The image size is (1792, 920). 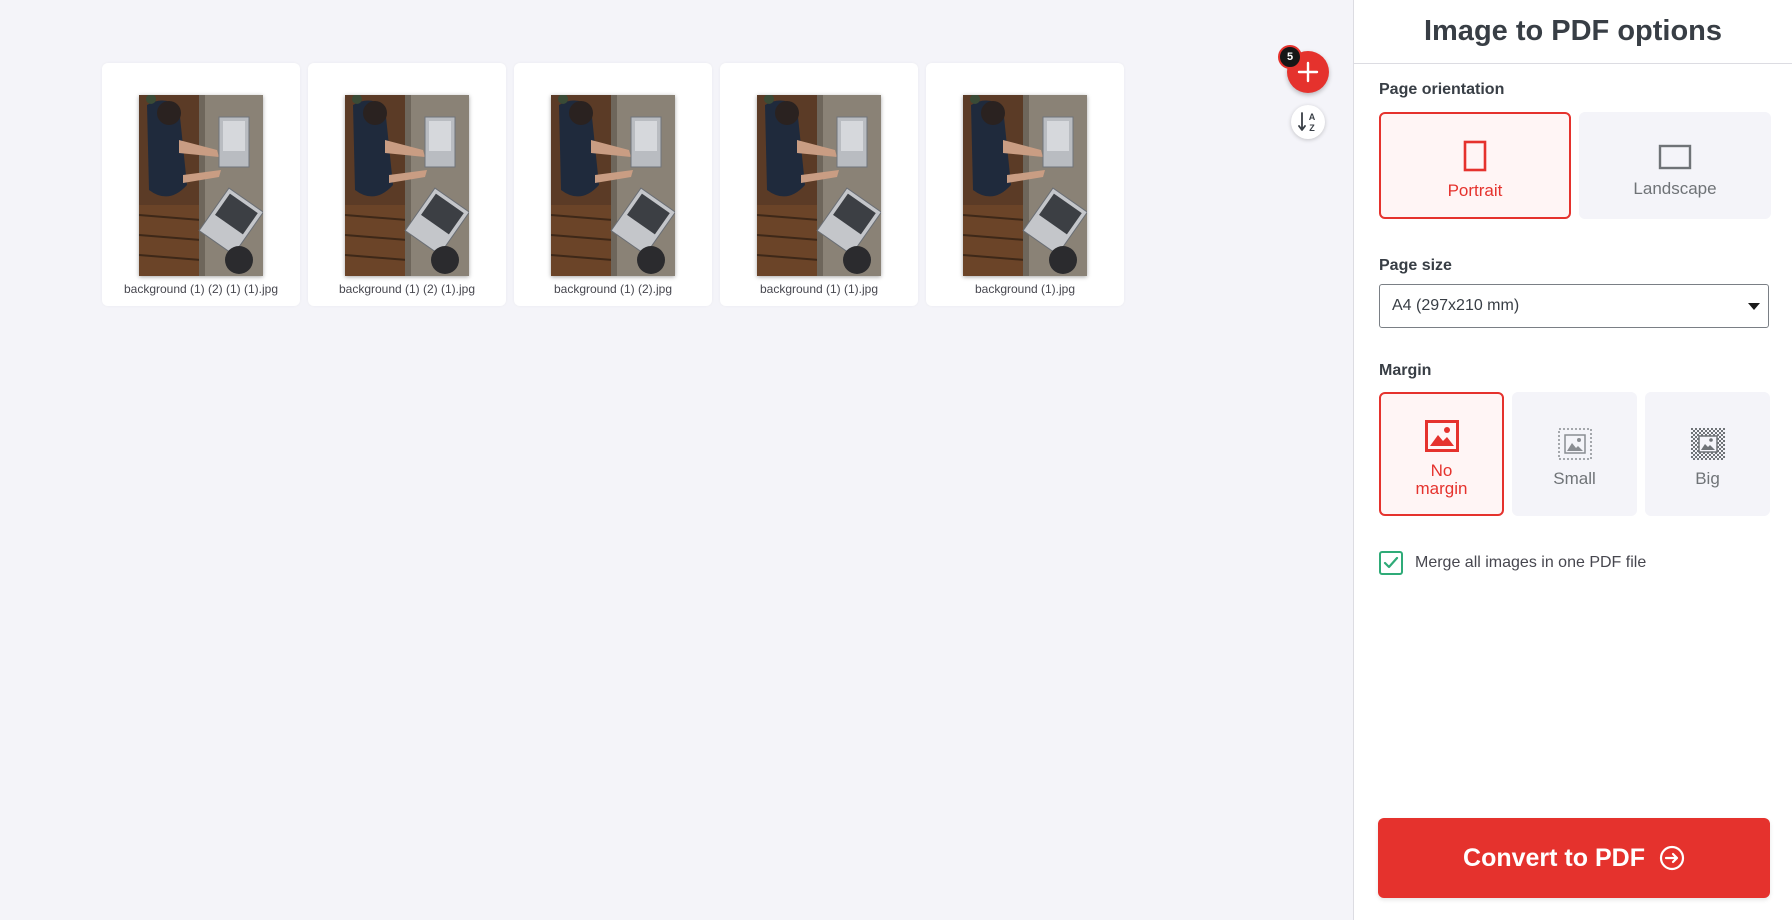 What do you see at coordinates (1574, 444) in the screenshot?
I see `small-margin-image-icon` at bounding box center [1574, 444].